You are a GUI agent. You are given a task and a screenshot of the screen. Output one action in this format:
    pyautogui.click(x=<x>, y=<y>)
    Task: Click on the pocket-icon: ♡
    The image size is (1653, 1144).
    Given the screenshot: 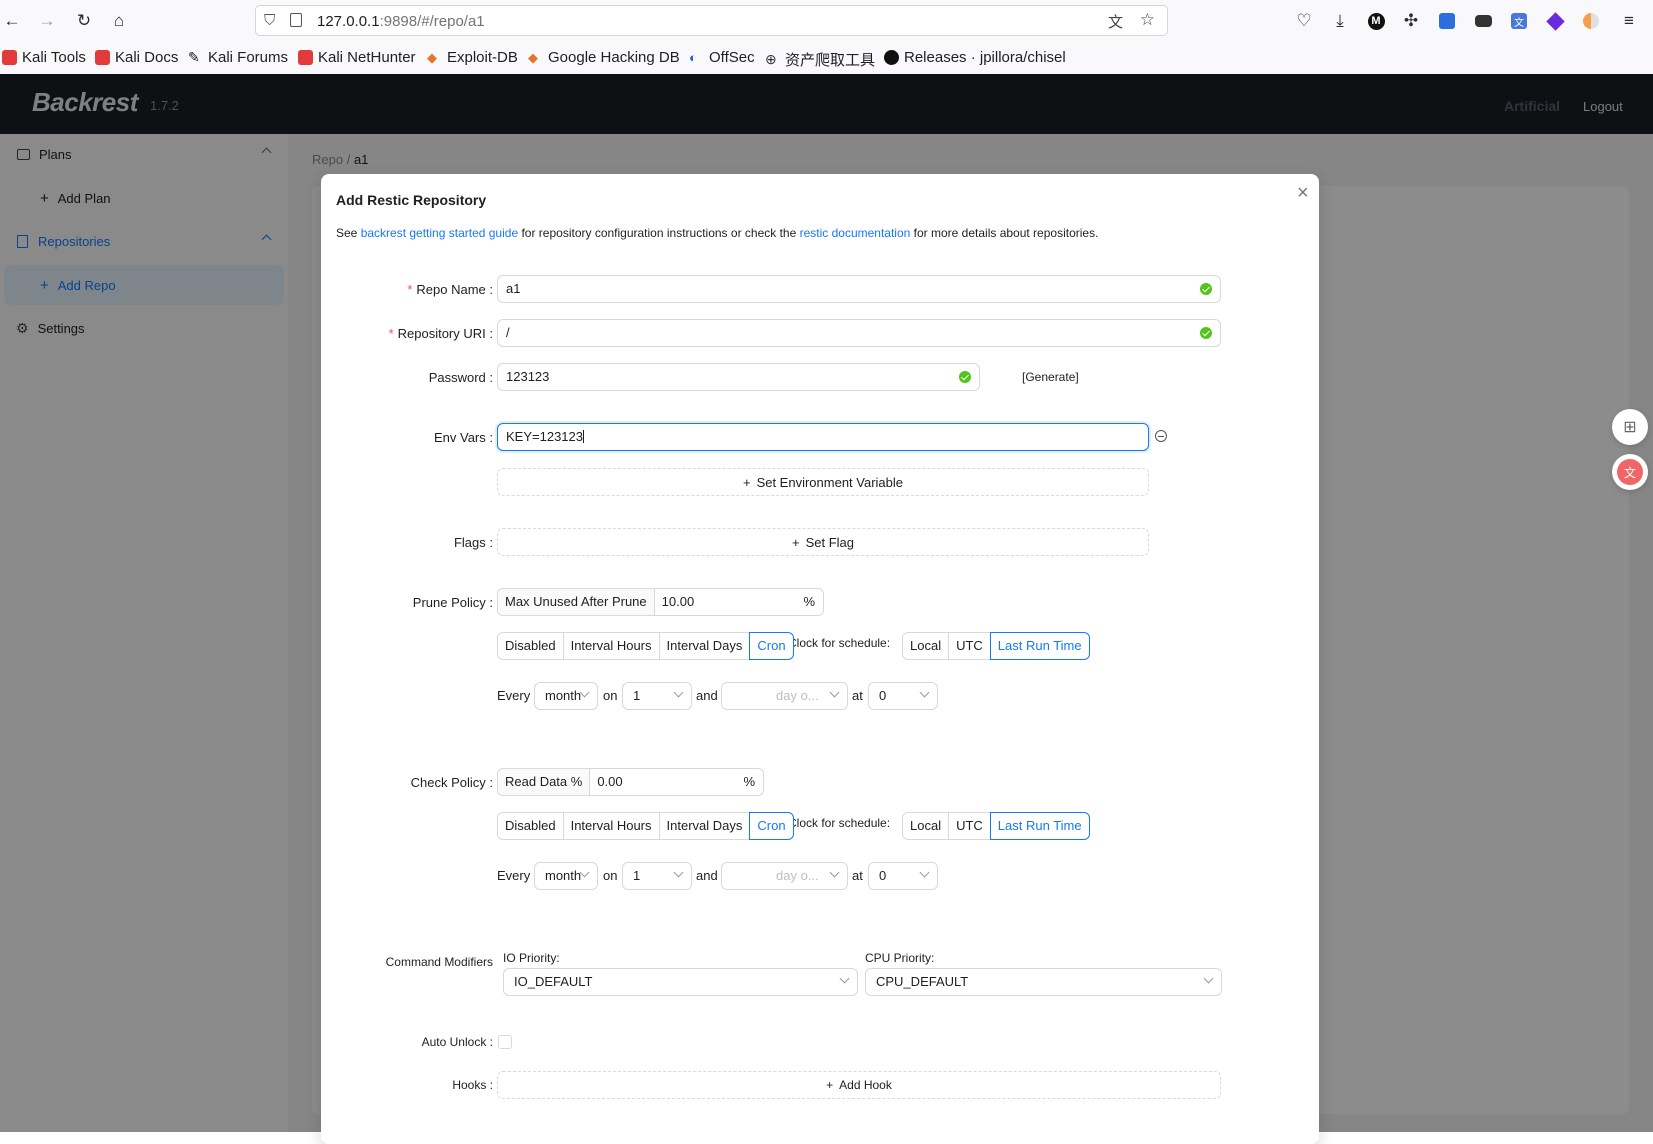 What is the action you would take?
    pyautogui.click(x=1304, y=21)
    